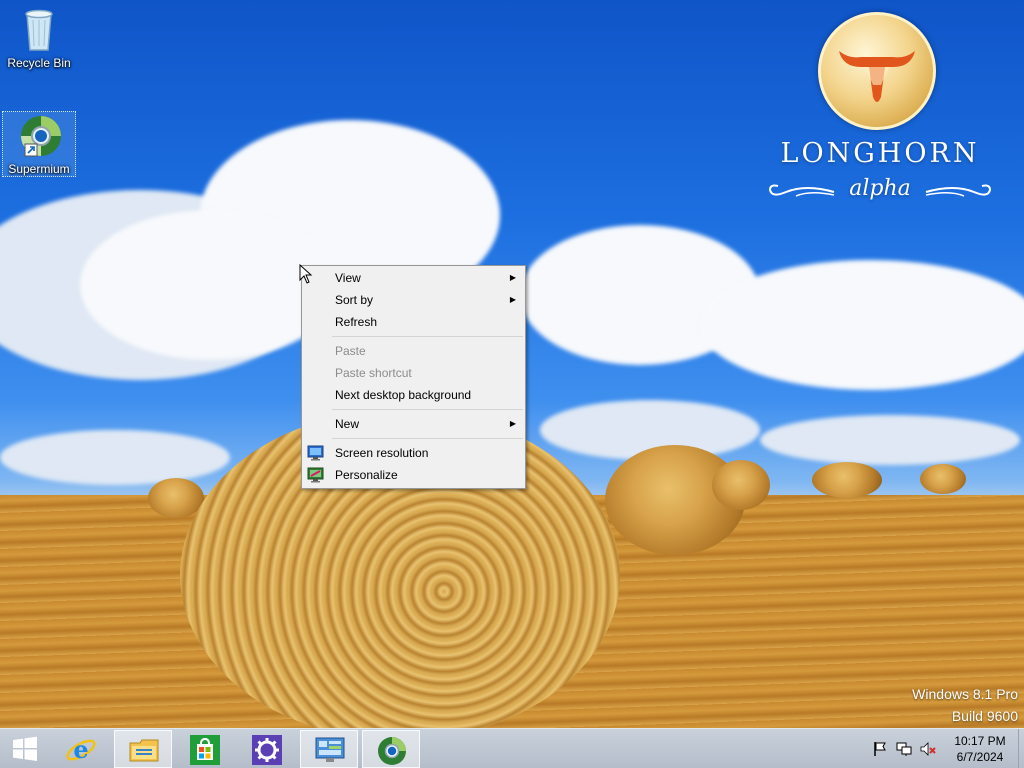 The width and height of the screenshot is (1024, 768). I want to click on menu-item-view: View ▶, so click(413, 278).